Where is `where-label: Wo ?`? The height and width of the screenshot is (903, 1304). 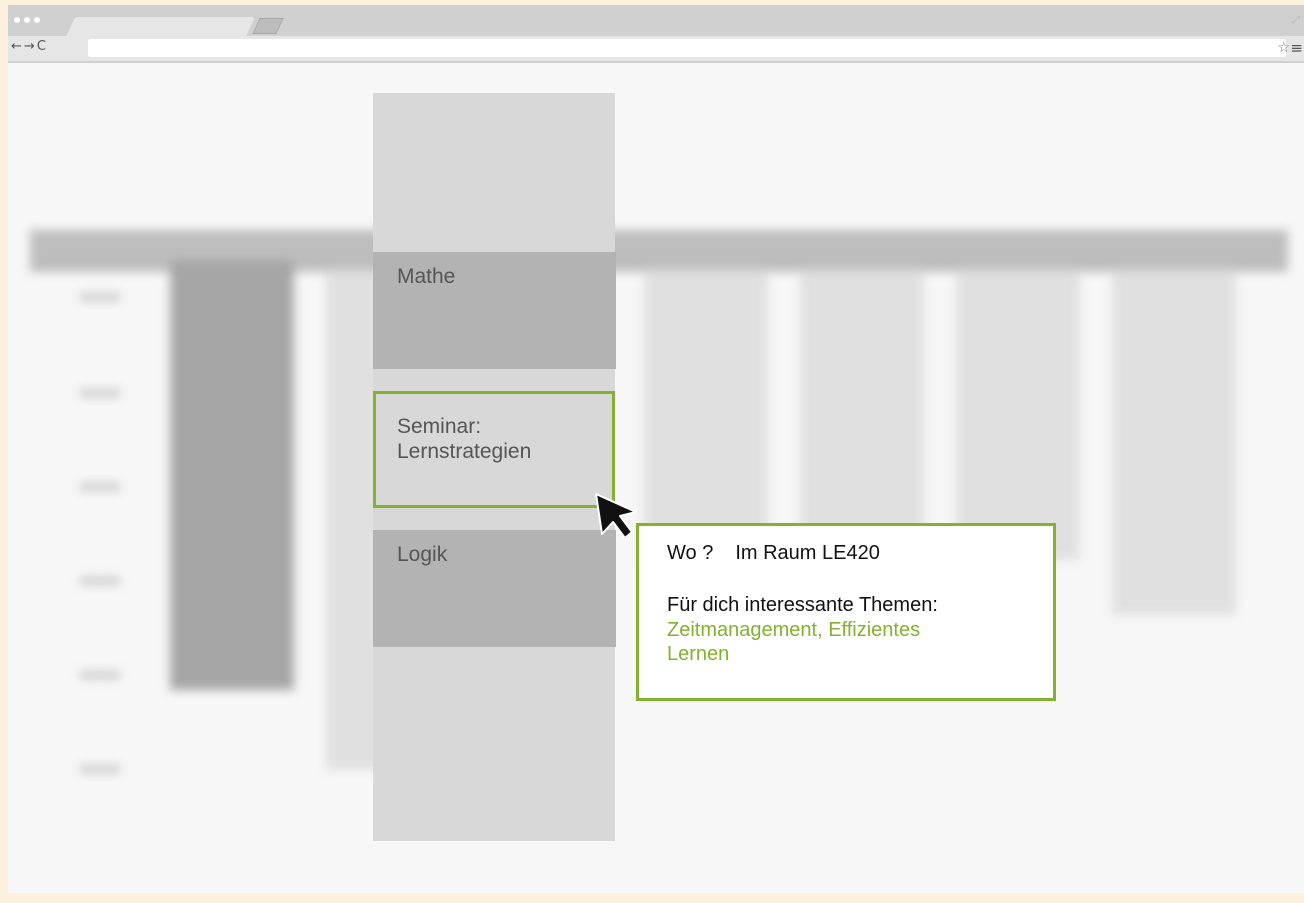
where-label: Wo ? is located at coordinates (690, 553).